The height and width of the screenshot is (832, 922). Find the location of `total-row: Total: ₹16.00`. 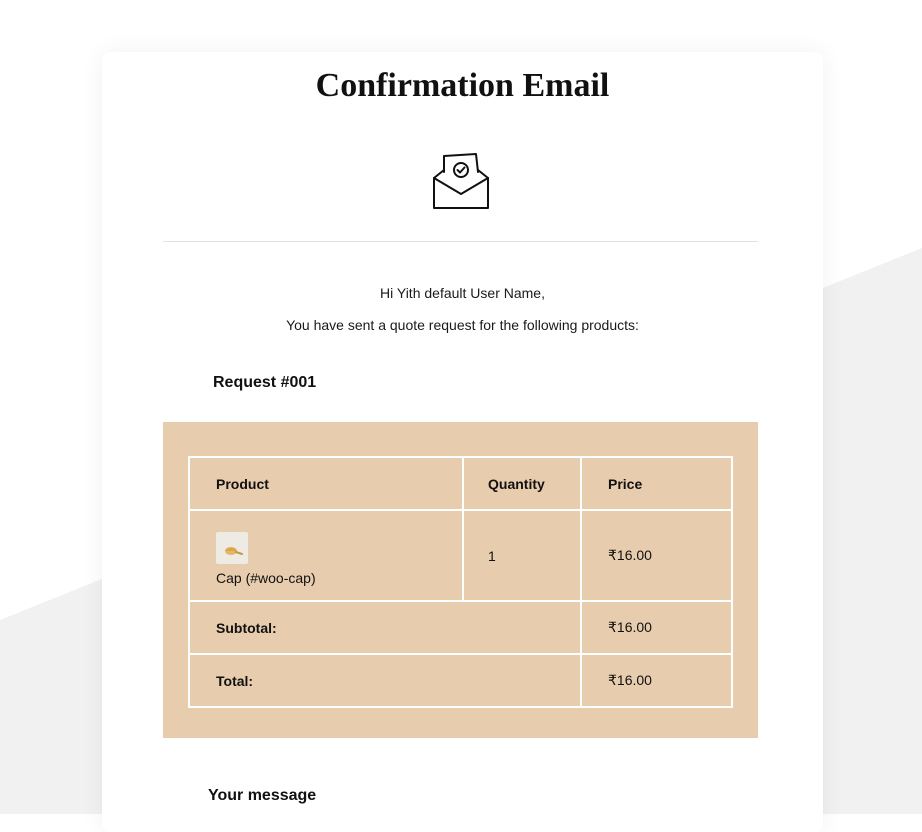

total-row: Total: ₹16.00 is located at coordinates (460, 680).